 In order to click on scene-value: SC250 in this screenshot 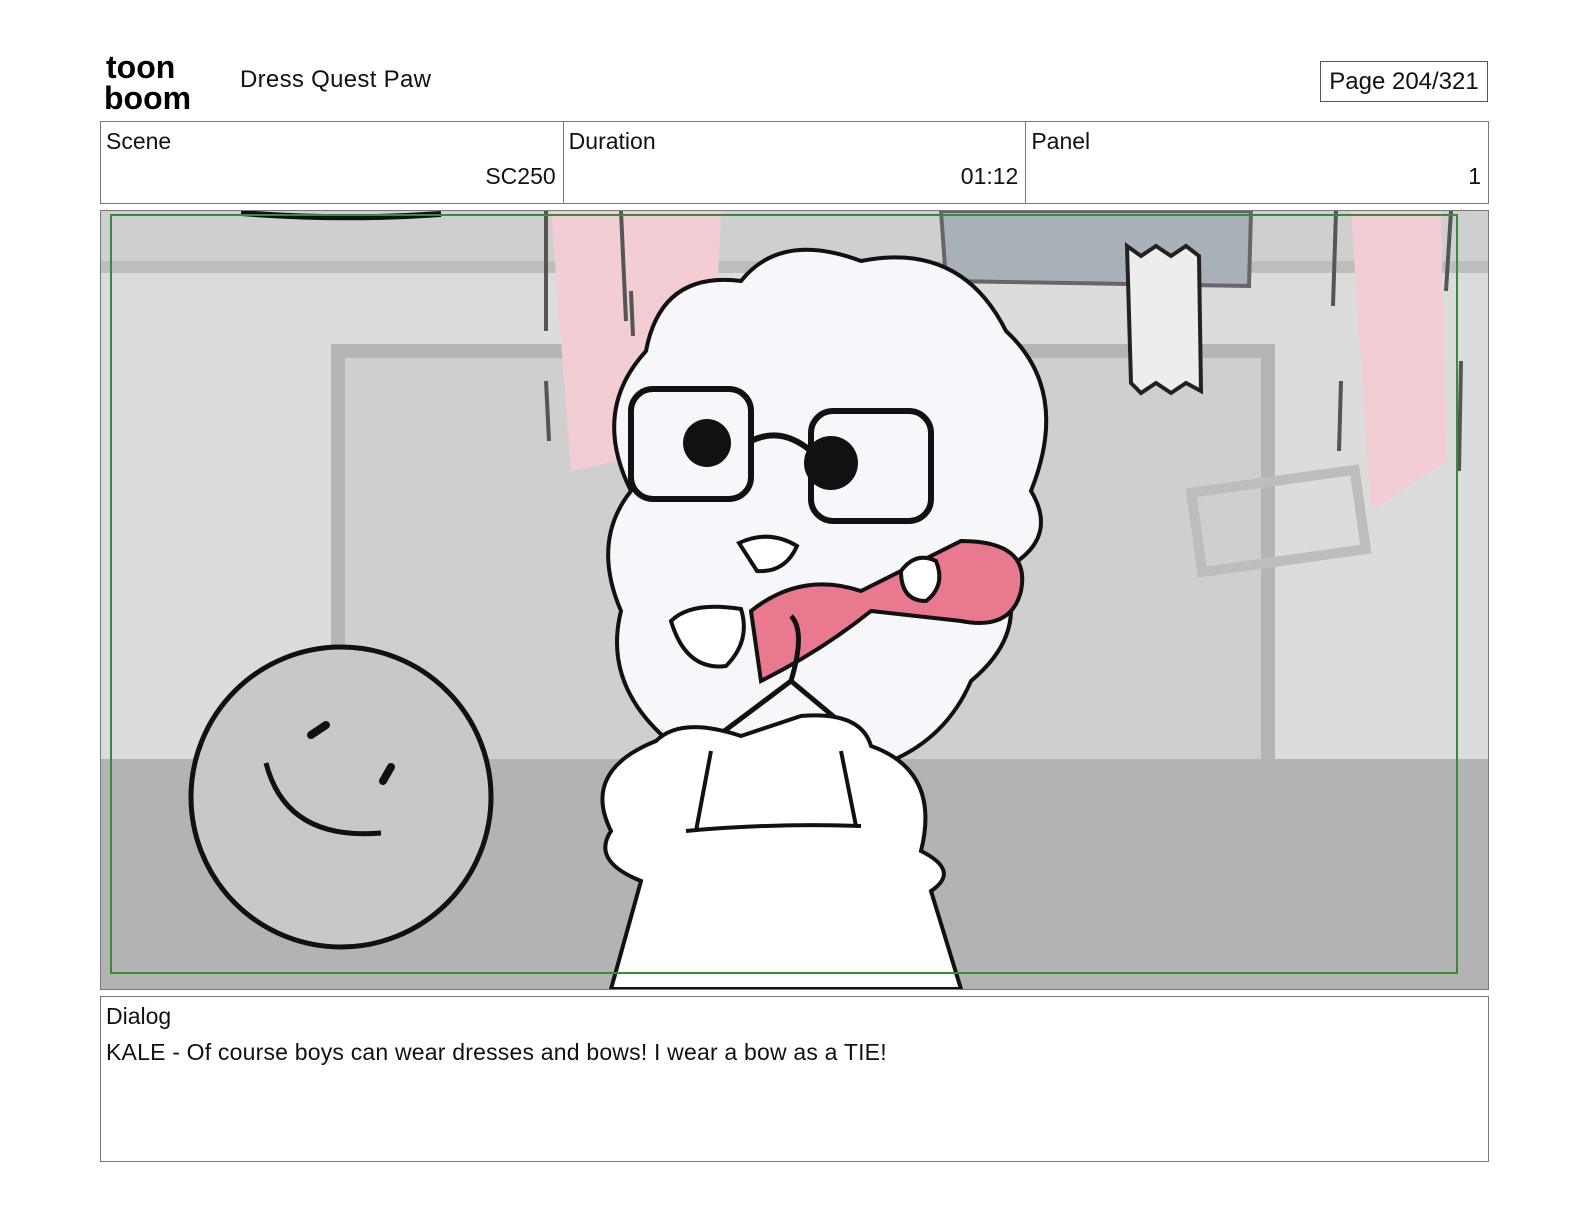, I will do `click(520, 176)`.